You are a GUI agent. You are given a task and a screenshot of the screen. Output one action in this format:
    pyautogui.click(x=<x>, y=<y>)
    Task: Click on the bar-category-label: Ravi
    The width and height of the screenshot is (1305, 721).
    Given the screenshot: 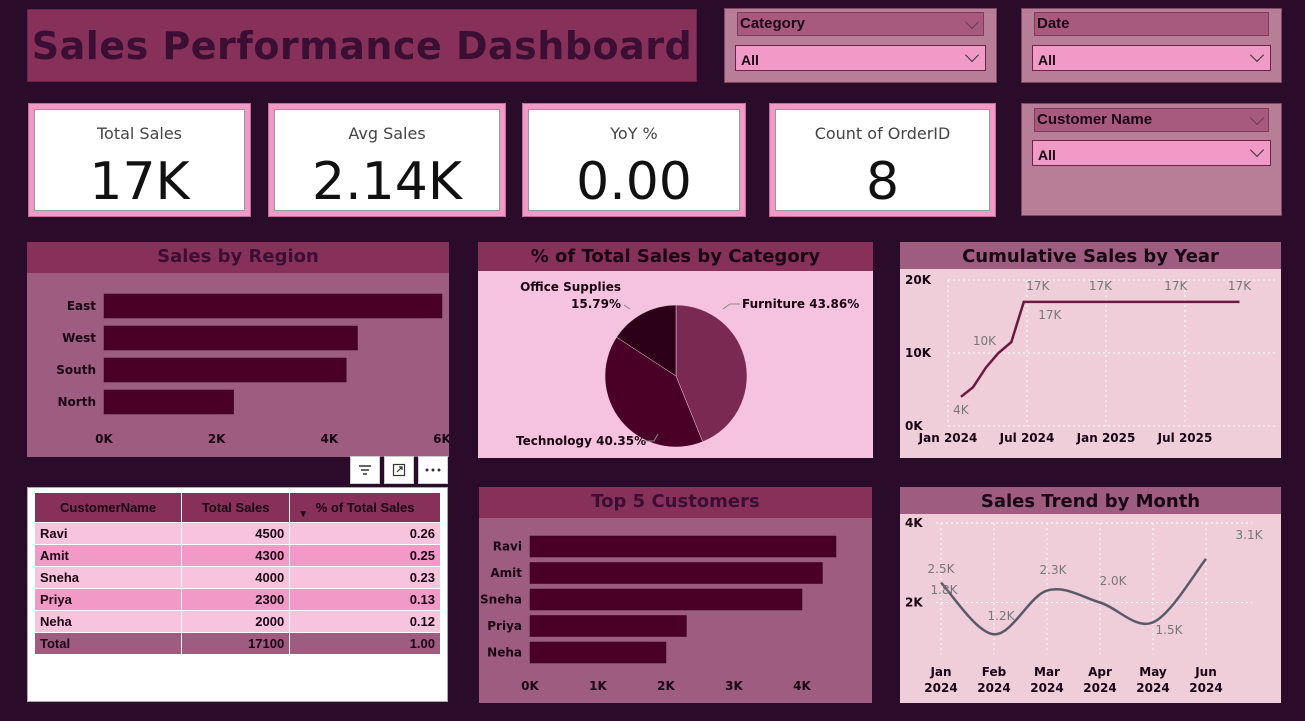 What is the action you would take?
    pyautogui.click(x=507, y=547)
    